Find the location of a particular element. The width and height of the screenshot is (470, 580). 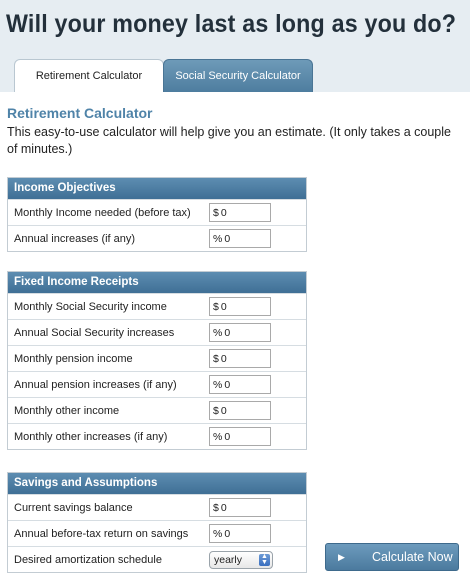

field-label: Monthly Social Security income is located at coordinates (90, 307).